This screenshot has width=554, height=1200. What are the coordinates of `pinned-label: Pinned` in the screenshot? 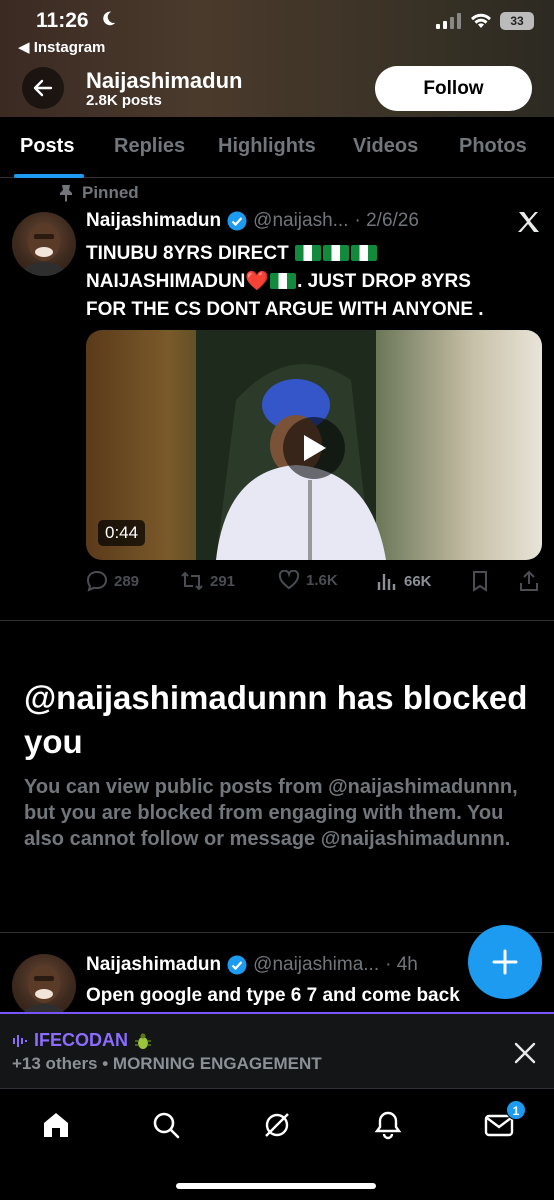 It's located at (110, 192).